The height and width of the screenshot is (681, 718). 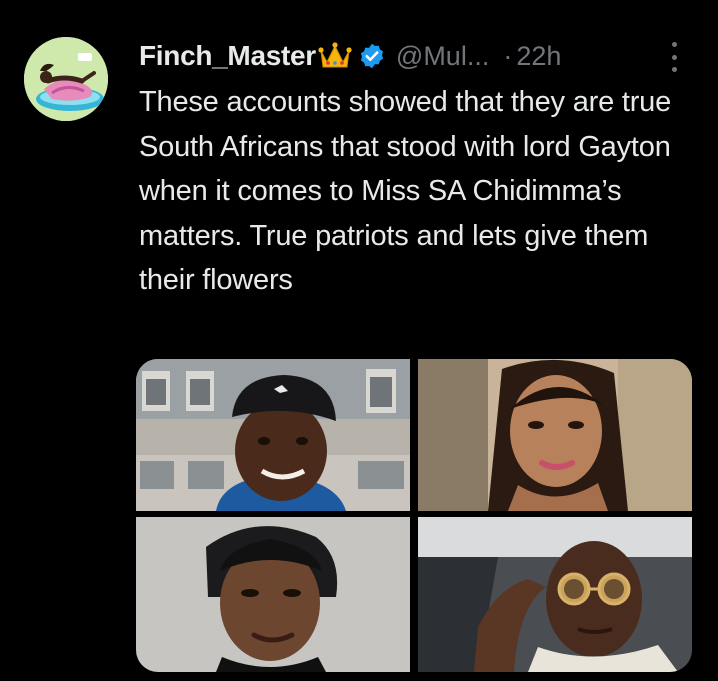 What do you see at coordinates (227, 56) in the screenshot?
I see `author-name: Finch_Master` at bounding box center [227, 56].